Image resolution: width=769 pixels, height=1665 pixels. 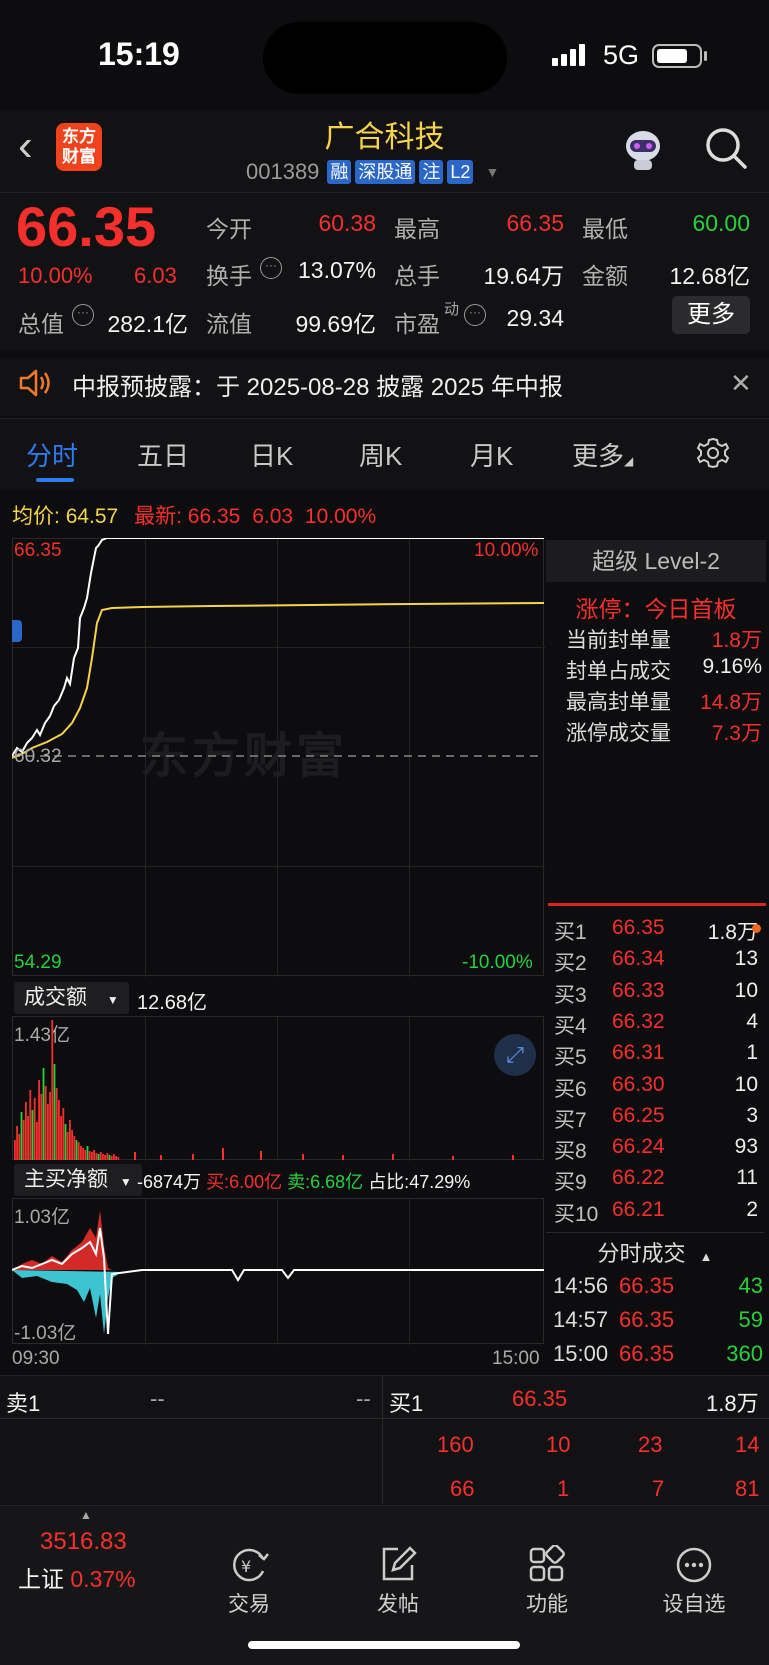 I want to click on netflow-max: 1.03亿, so click(x=42, y=1217).